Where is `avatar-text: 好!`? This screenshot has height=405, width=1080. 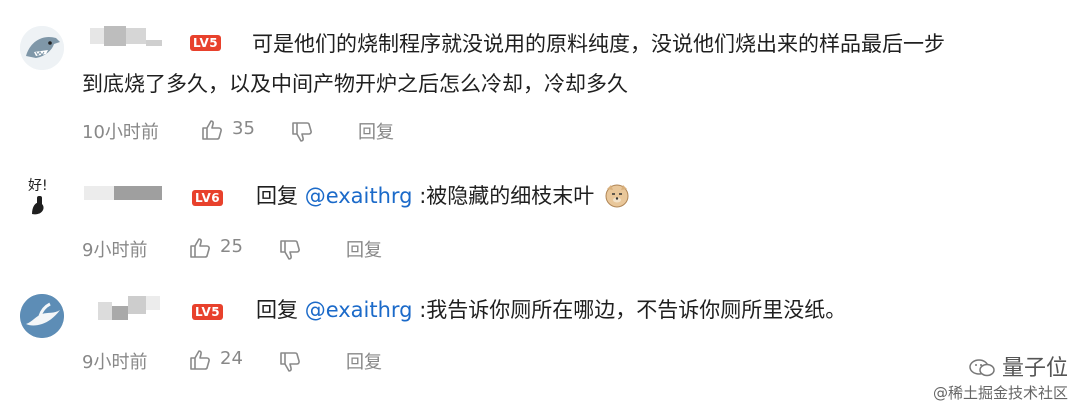
avatar-text: 好! is located at coordinates (38, 186).